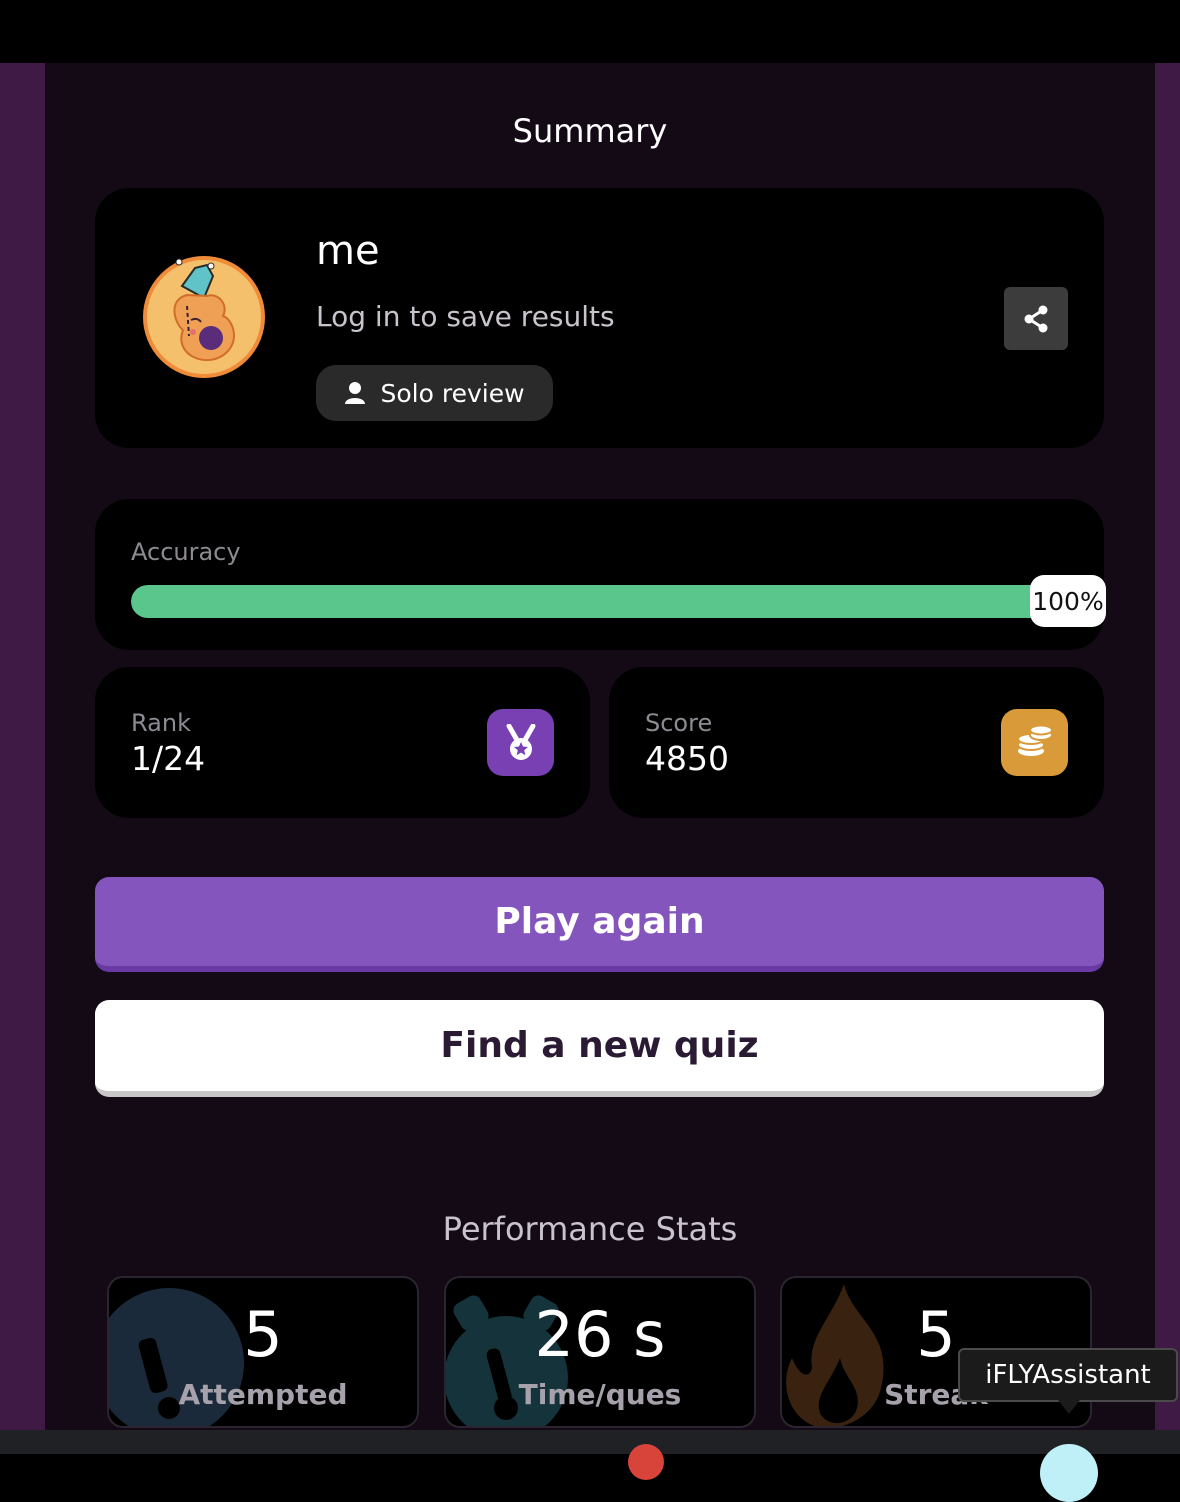  Describe the element at coordinates (687, 758) in the screenshot. I see `score-value: 4850` at that location.